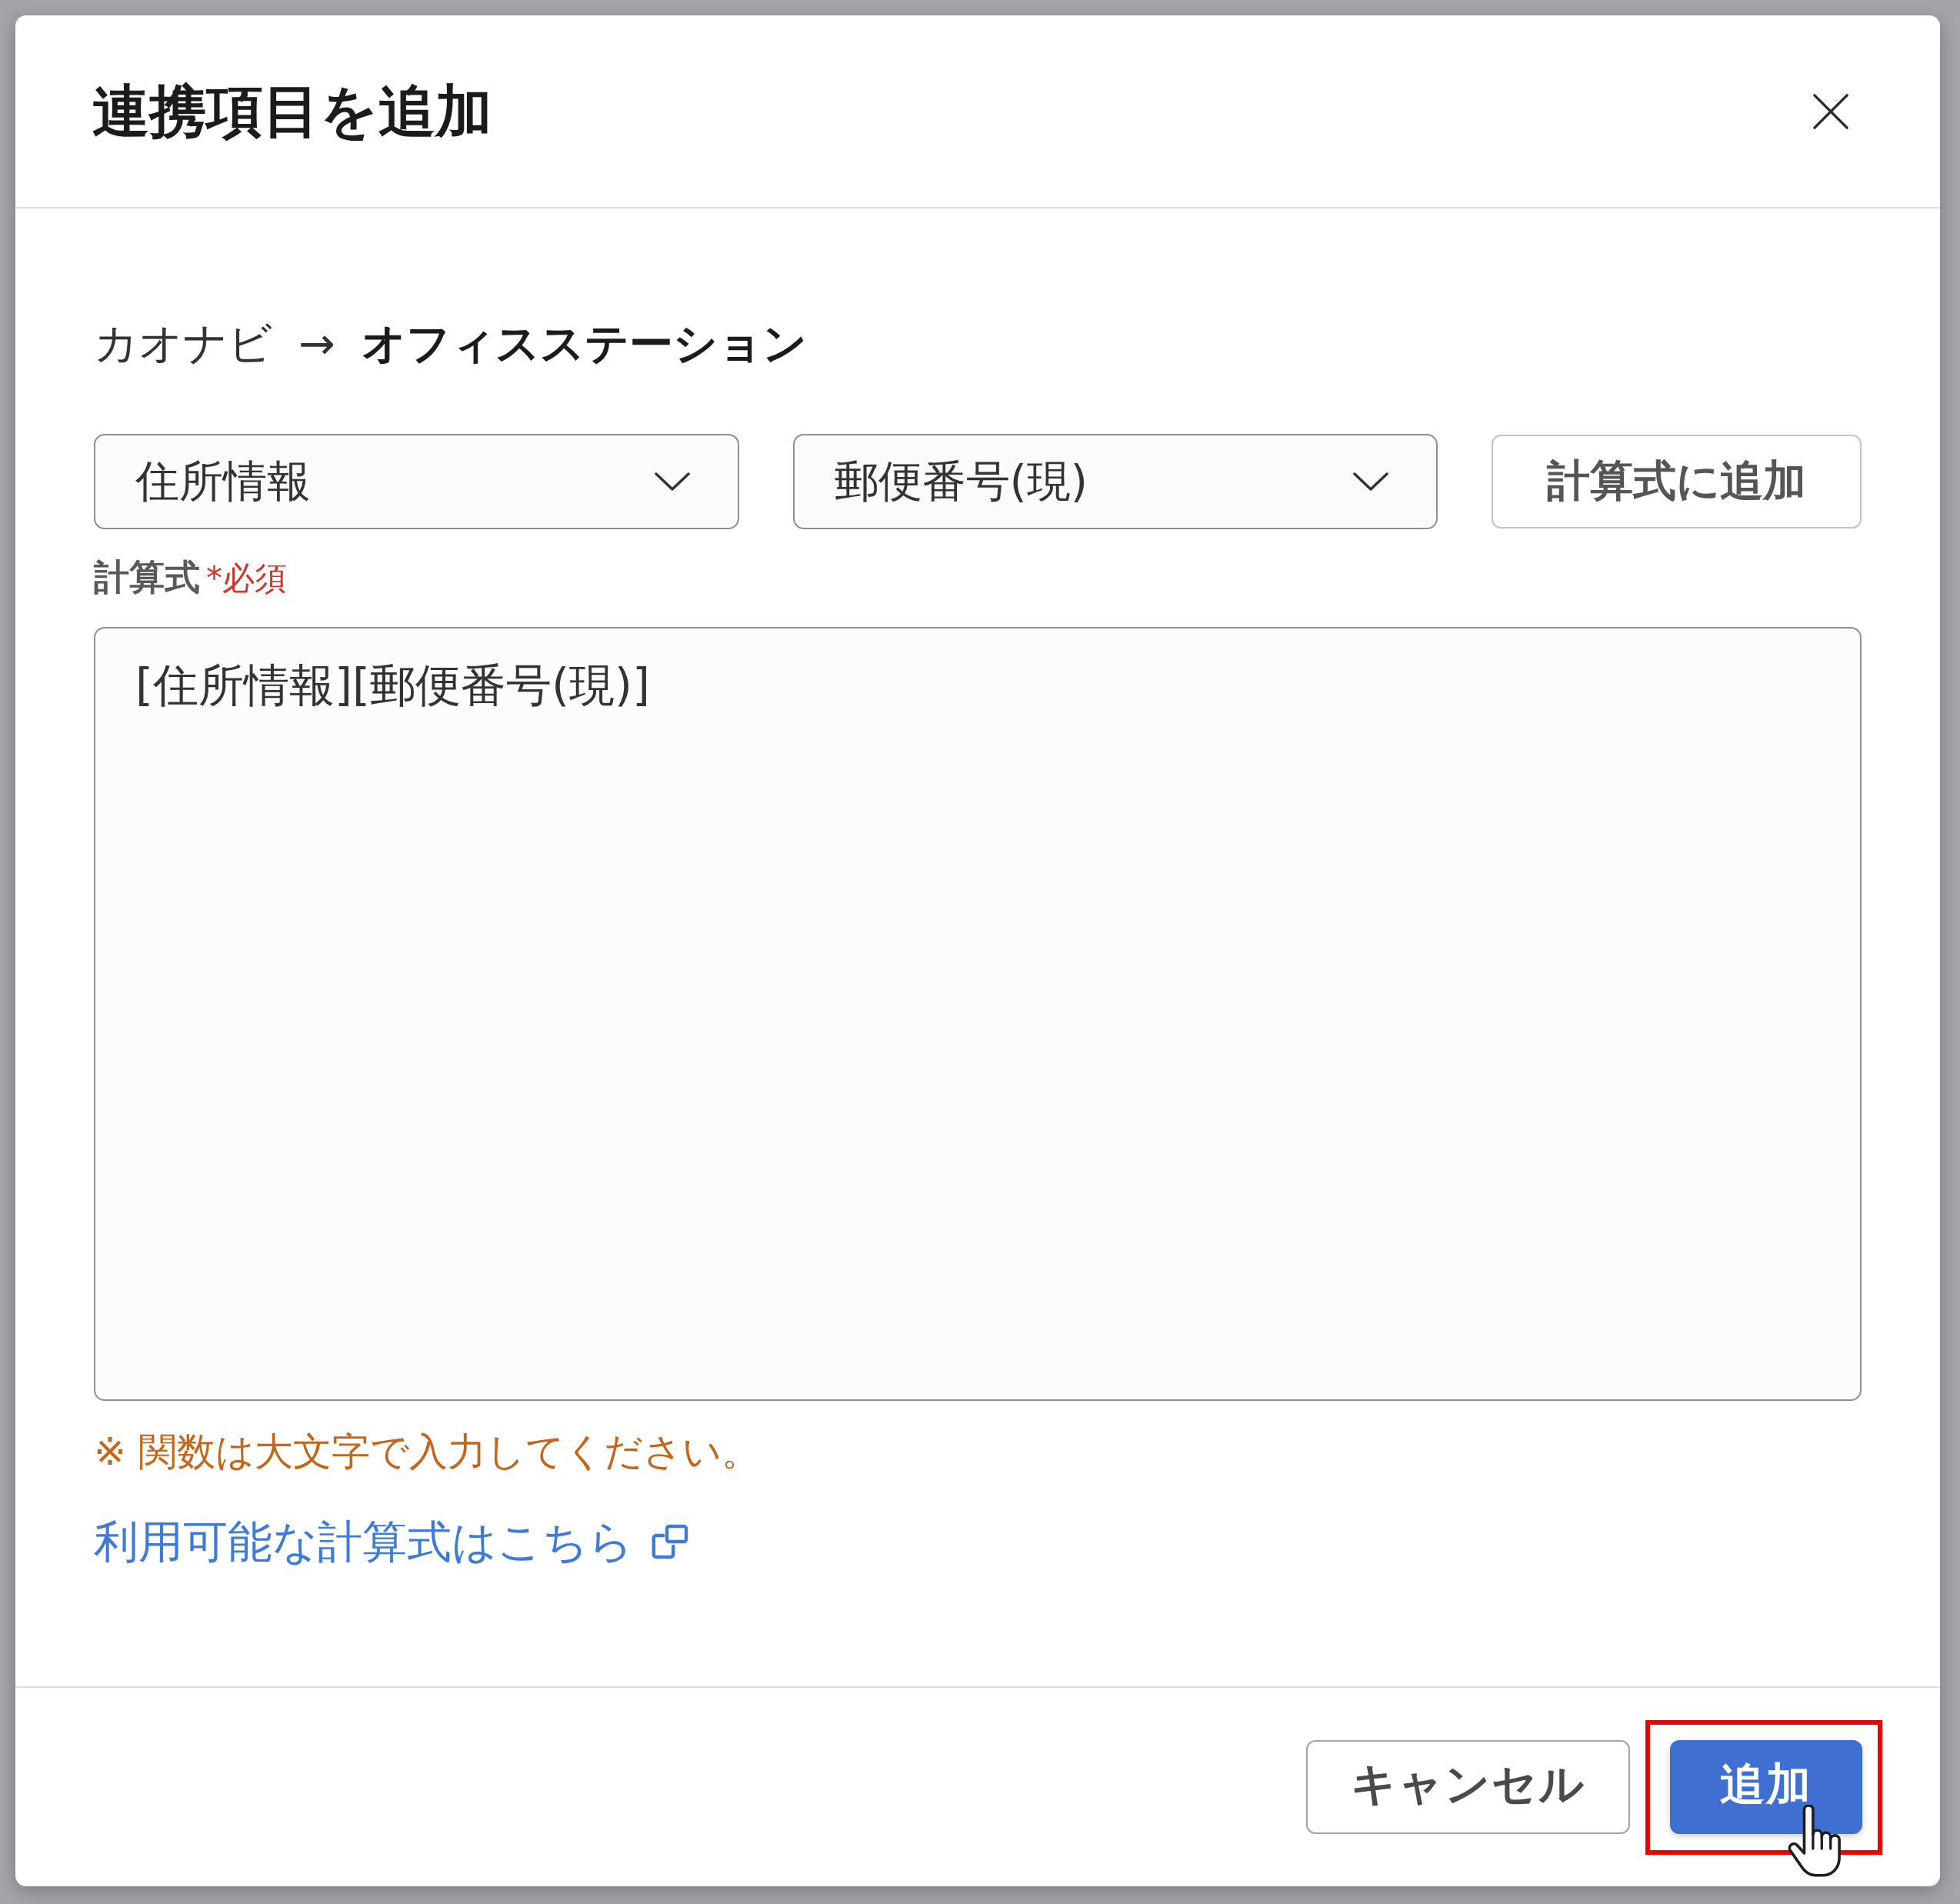 The width and height of the screenshot is (1960, 1904). What do you see at coordinates (417, 481) in the screenshot?
I see `category-select: 住所情報` at bounding box center [417, 481].